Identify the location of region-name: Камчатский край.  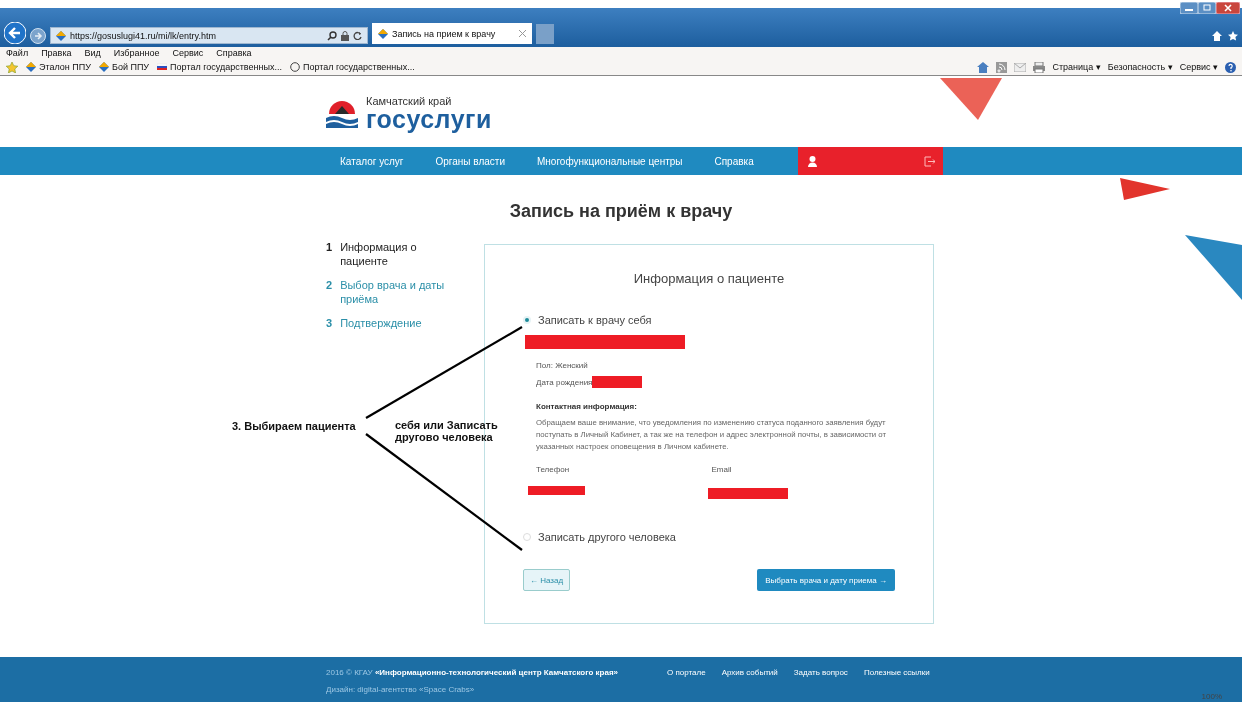
(409, 101).